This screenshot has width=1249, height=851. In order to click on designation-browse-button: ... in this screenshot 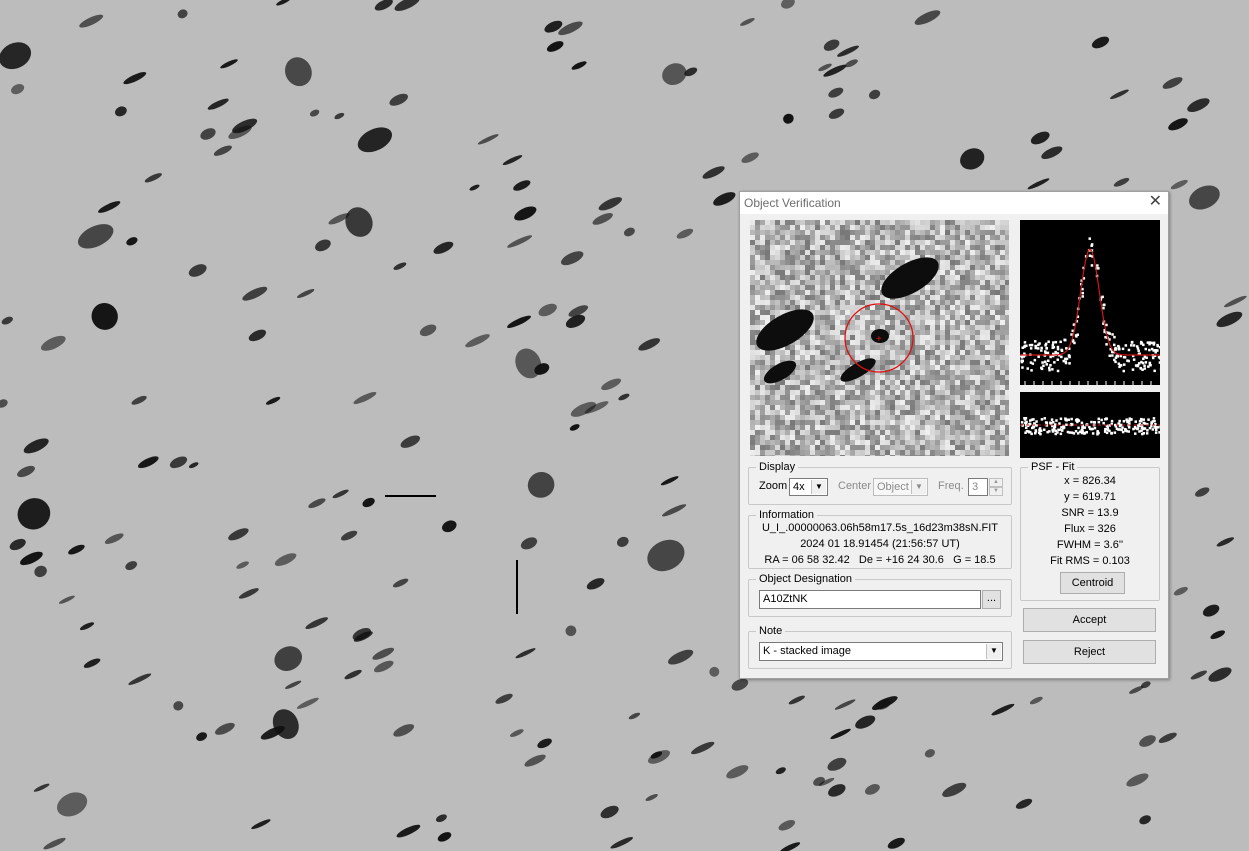, I will do `click(991, 599)`.